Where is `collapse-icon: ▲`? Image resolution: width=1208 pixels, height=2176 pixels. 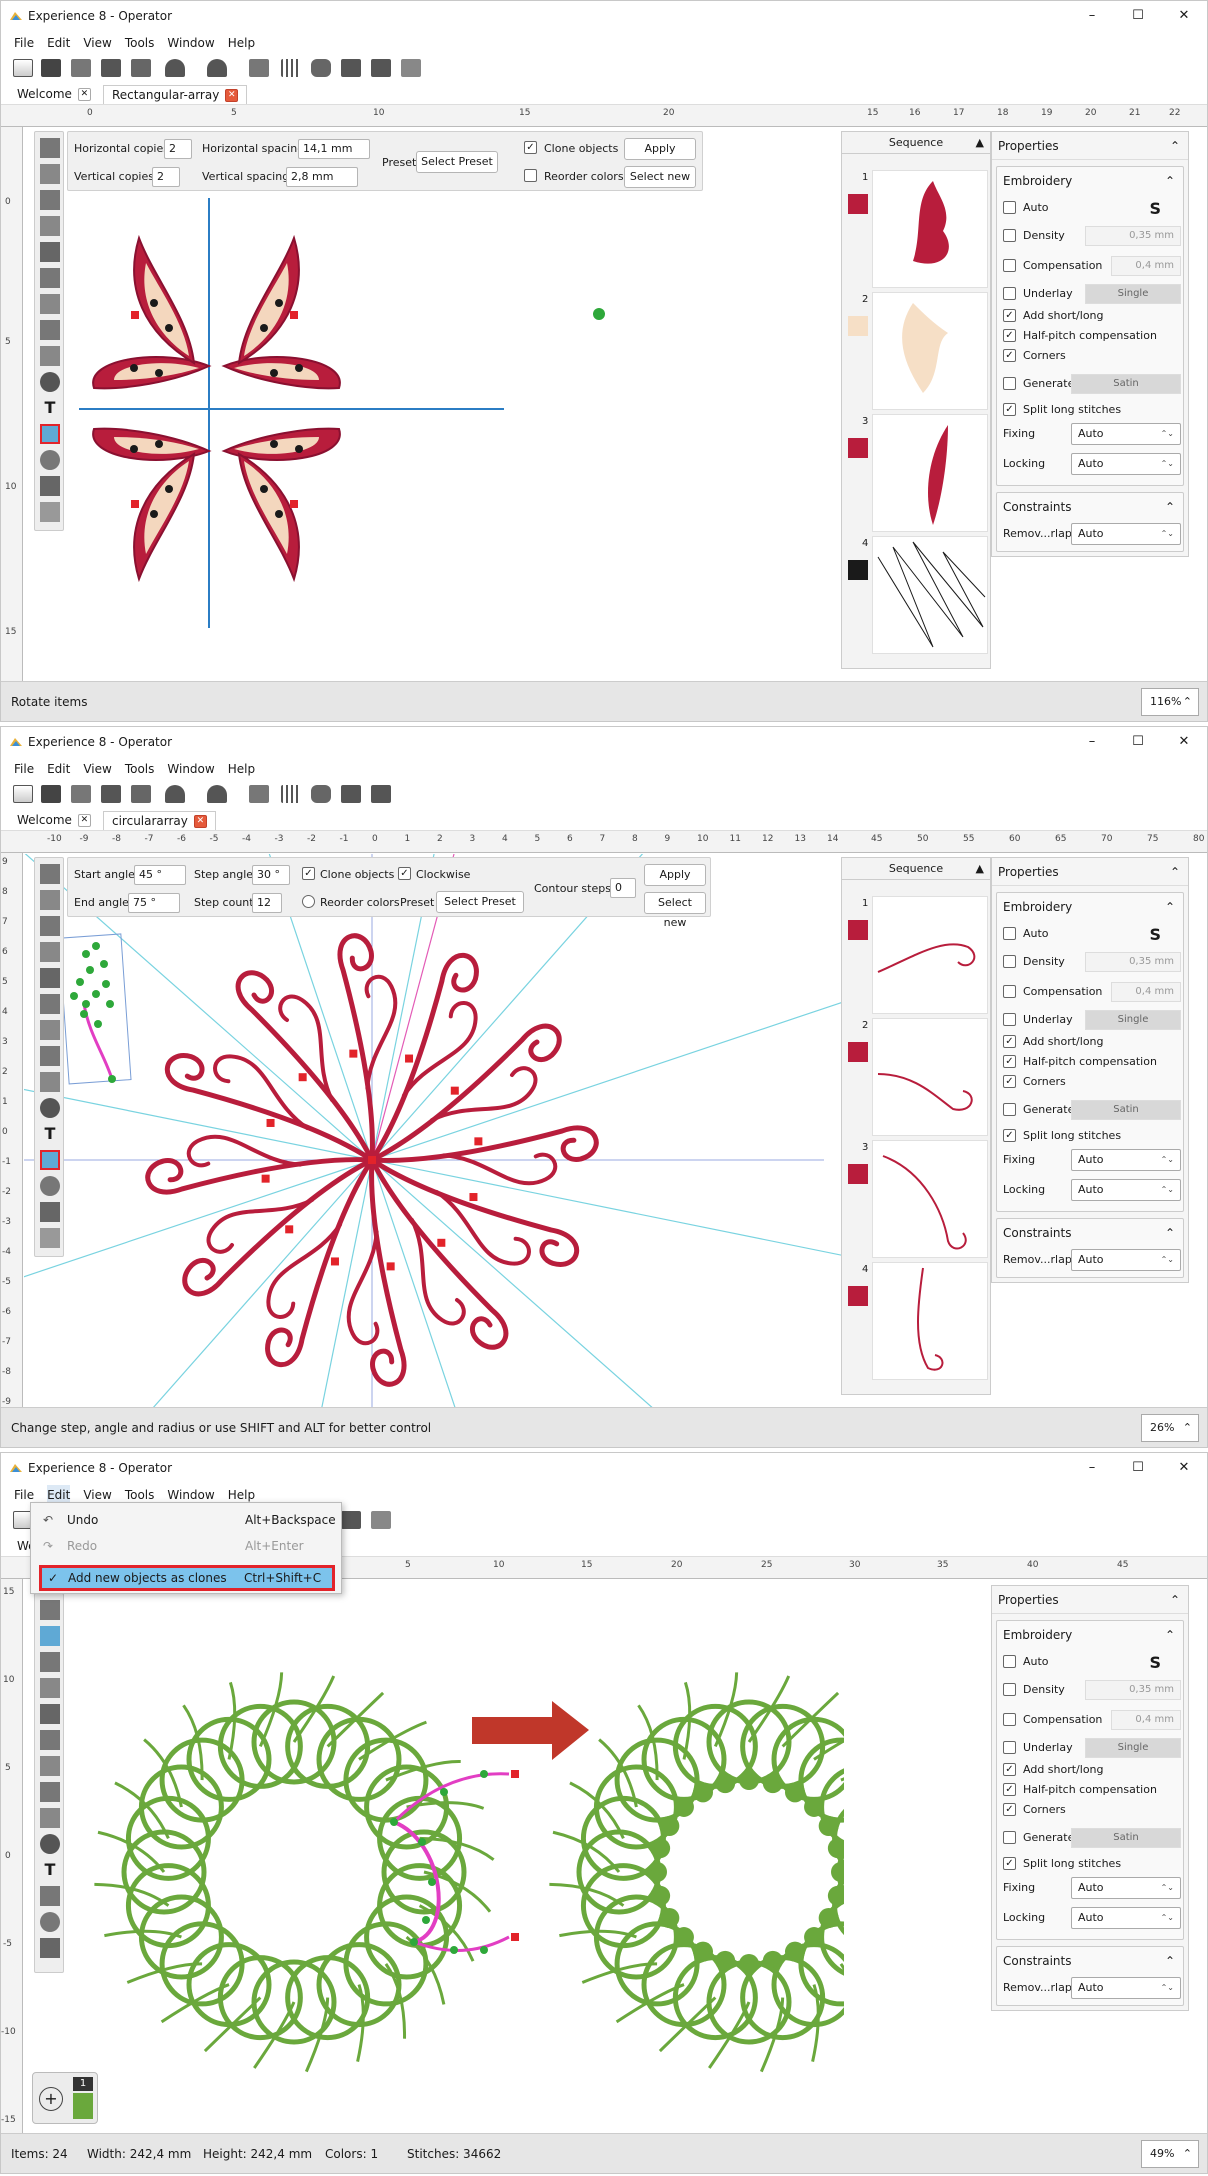
collapse-icon: ▲ is located at coordinates (980, 869).